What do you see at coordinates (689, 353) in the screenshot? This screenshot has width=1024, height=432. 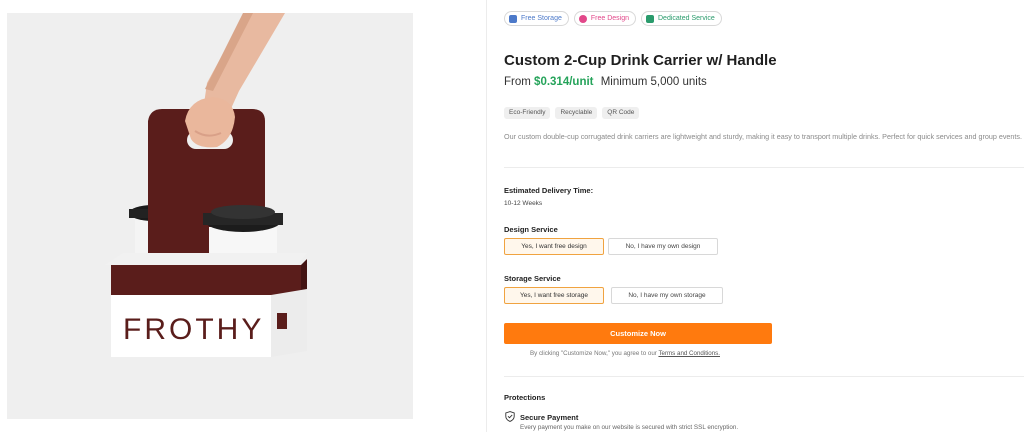 I see `terms-link: Terms and Conditions.` at bounding box center [689, 353].